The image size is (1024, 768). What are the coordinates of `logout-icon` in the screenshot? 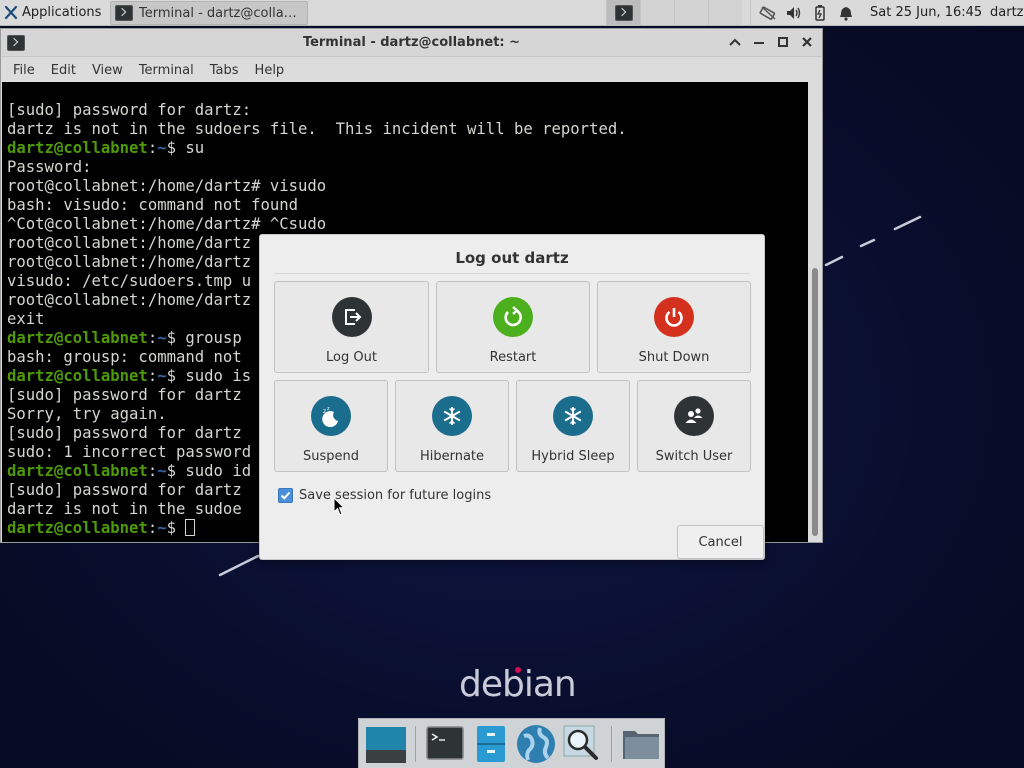 It's located at (351, 317).